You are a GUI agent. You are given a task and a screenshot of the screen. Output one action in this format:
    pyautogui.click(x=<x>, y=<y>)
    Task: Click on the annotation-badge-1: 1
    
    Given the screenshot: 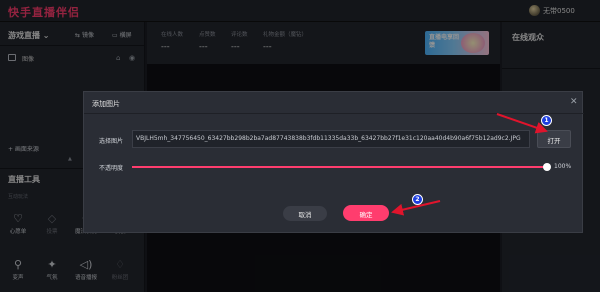 What is the action you would take?
    pyautogui.click(x=546, y=120)
    